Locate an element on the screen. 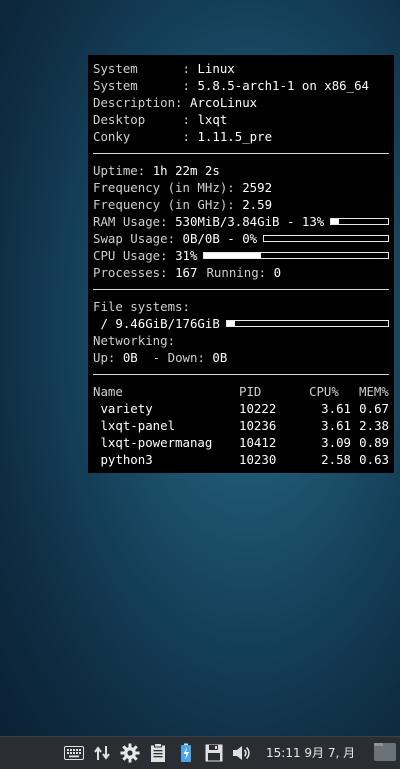  net-label: Networking: is located at coordinates (134, 340).